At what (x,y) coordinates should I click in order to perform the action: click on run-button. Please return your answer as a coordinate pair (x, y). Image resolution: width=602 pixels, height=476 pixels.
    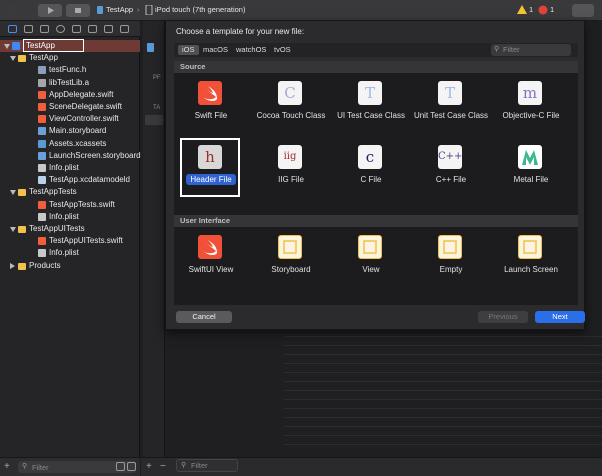
    Looking at the image, I should click on (50, 10).